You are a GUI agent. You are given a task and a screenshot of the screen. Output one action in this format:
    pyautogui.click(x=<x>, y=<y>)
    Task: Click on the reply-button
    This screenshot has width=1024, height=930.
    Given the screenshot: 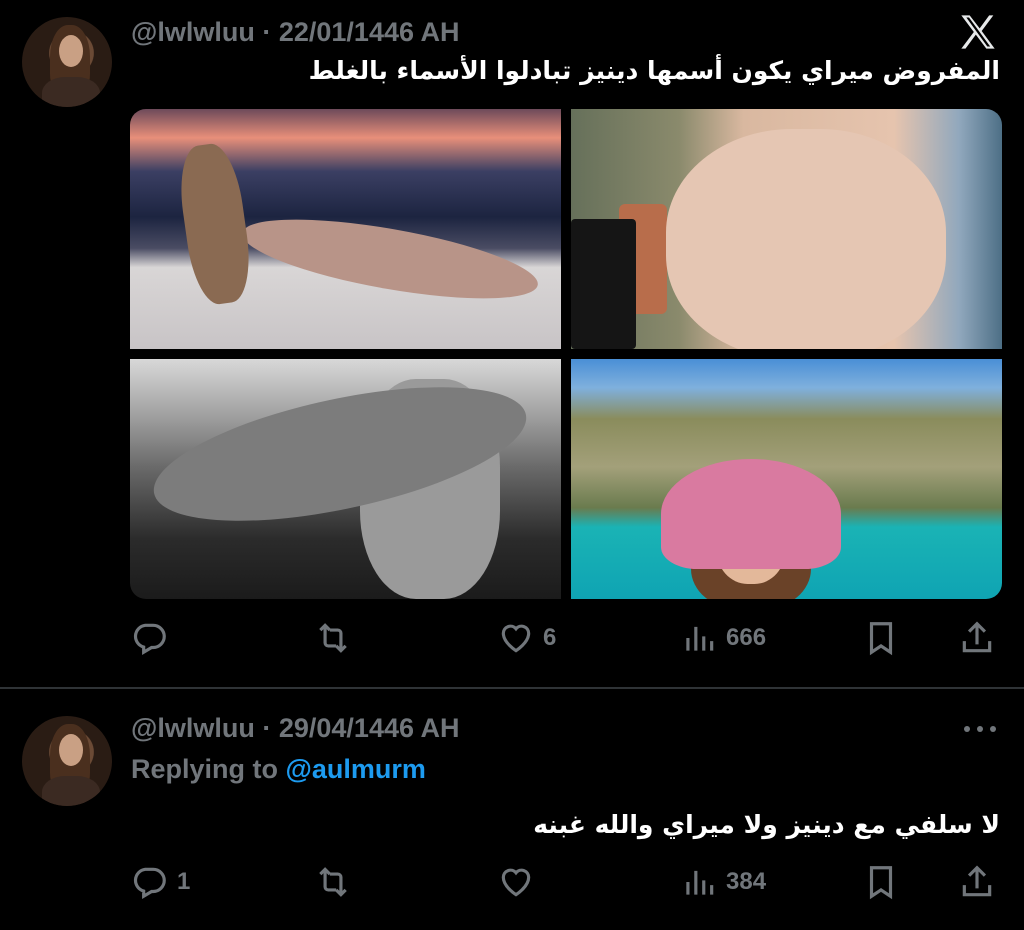 What is the action you would take?
    pyautogui.click(x=154, y=638)
    